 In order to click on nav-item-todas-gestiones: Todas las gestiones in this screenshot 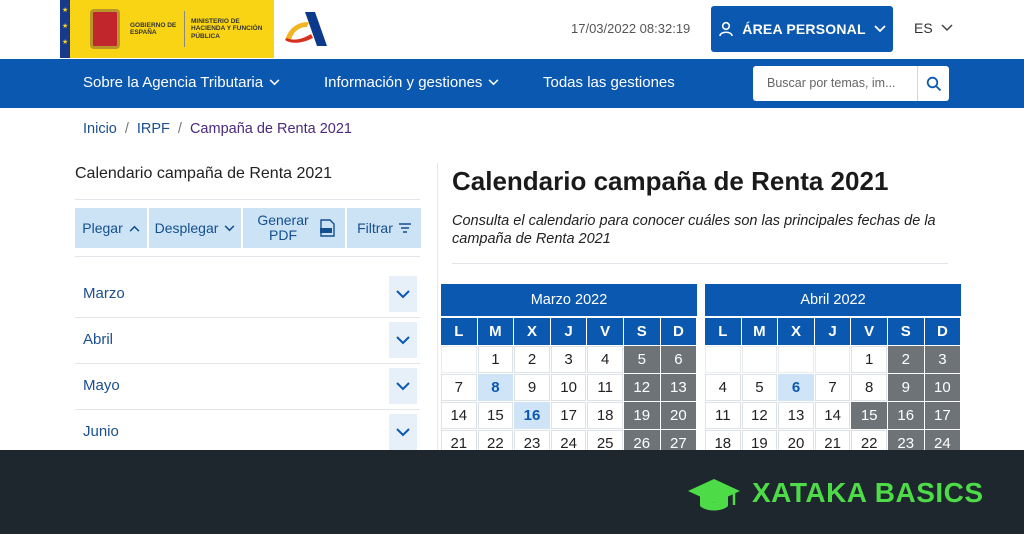, I will do `click(609, 82)`.